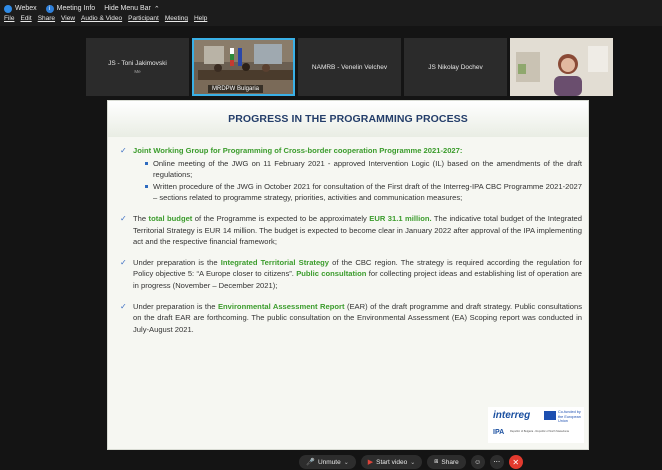 The height and width of the screenshot is (470, 662). What do you see at coordinates (26, 8) in the screenshot?
I see `app-name: Webex` at bounding box center [26, 8].